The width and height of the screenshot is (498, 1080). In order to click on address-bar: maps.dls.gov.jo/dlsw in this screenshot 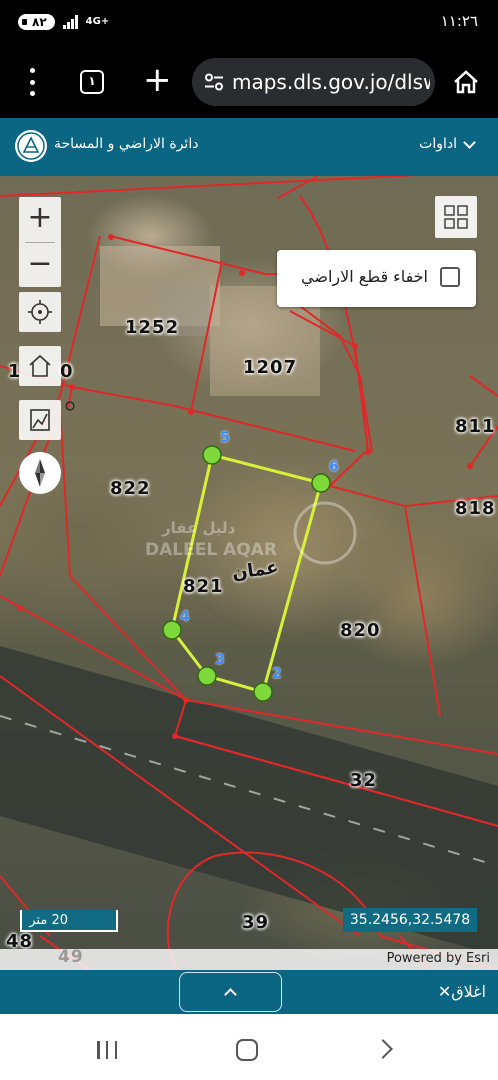, I will do `click(313, 82)`.